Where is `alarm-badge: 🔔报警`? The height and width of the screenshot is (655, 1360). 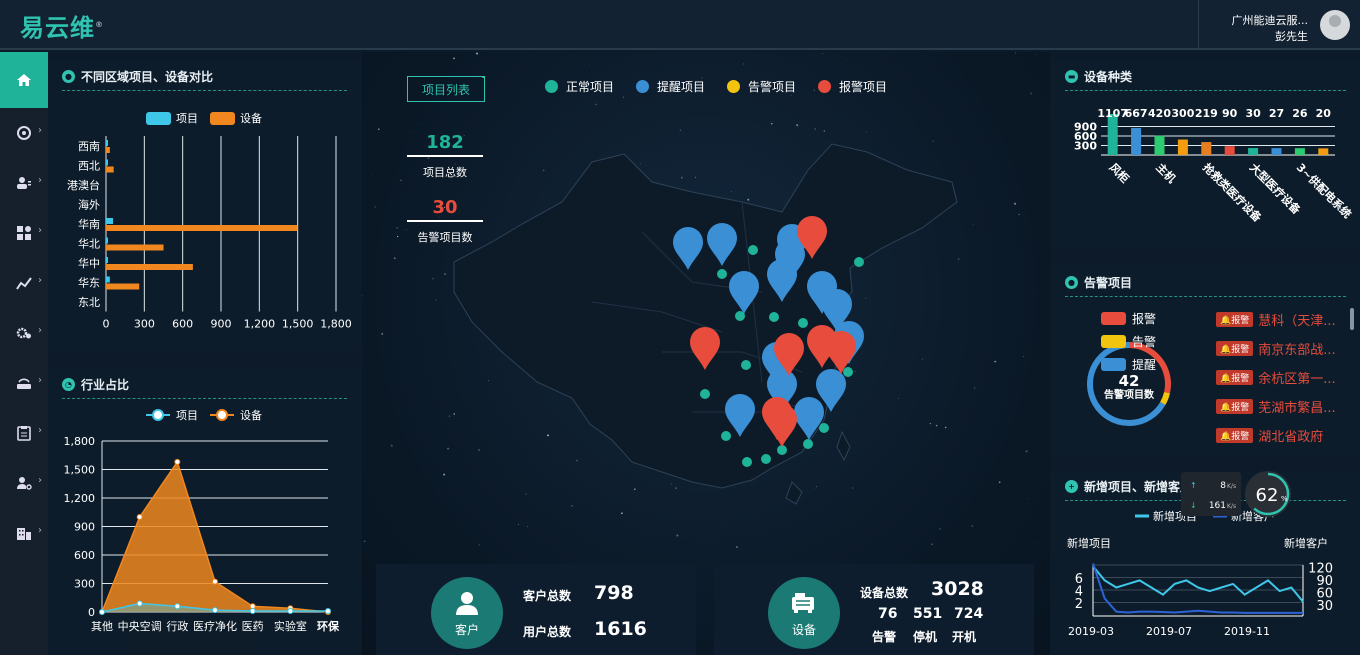 alarm-badge: 🔔报警 is located at coordinates (1235, 406).